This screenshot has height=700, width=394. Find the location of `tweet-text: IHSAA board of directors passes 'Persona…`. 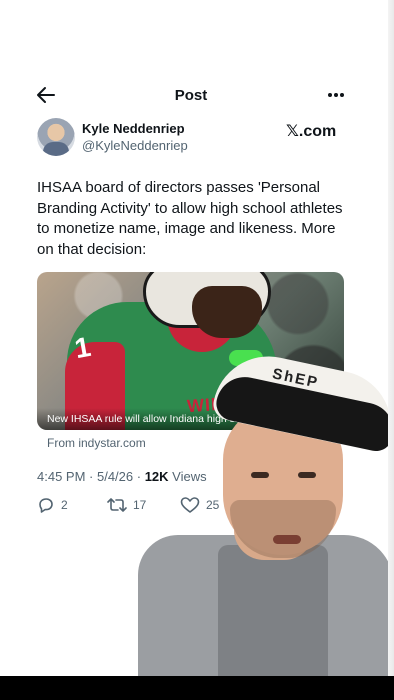

tweet-text: IHSAA board of directors passes 'Persona… is located at coordinates (190, 218).